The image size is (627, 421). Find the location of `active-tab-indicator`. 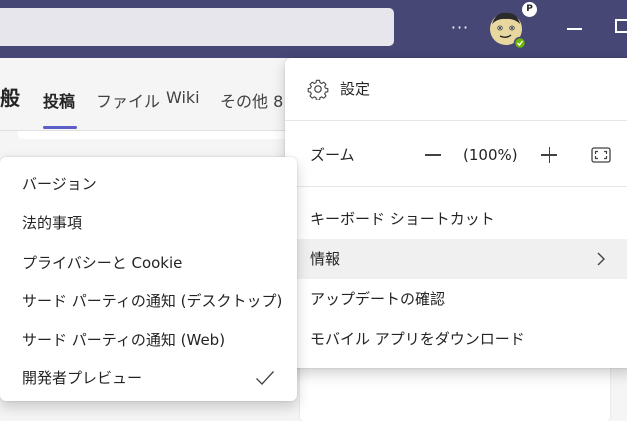

active-tab-indicator is located at coordinates (60, 127).